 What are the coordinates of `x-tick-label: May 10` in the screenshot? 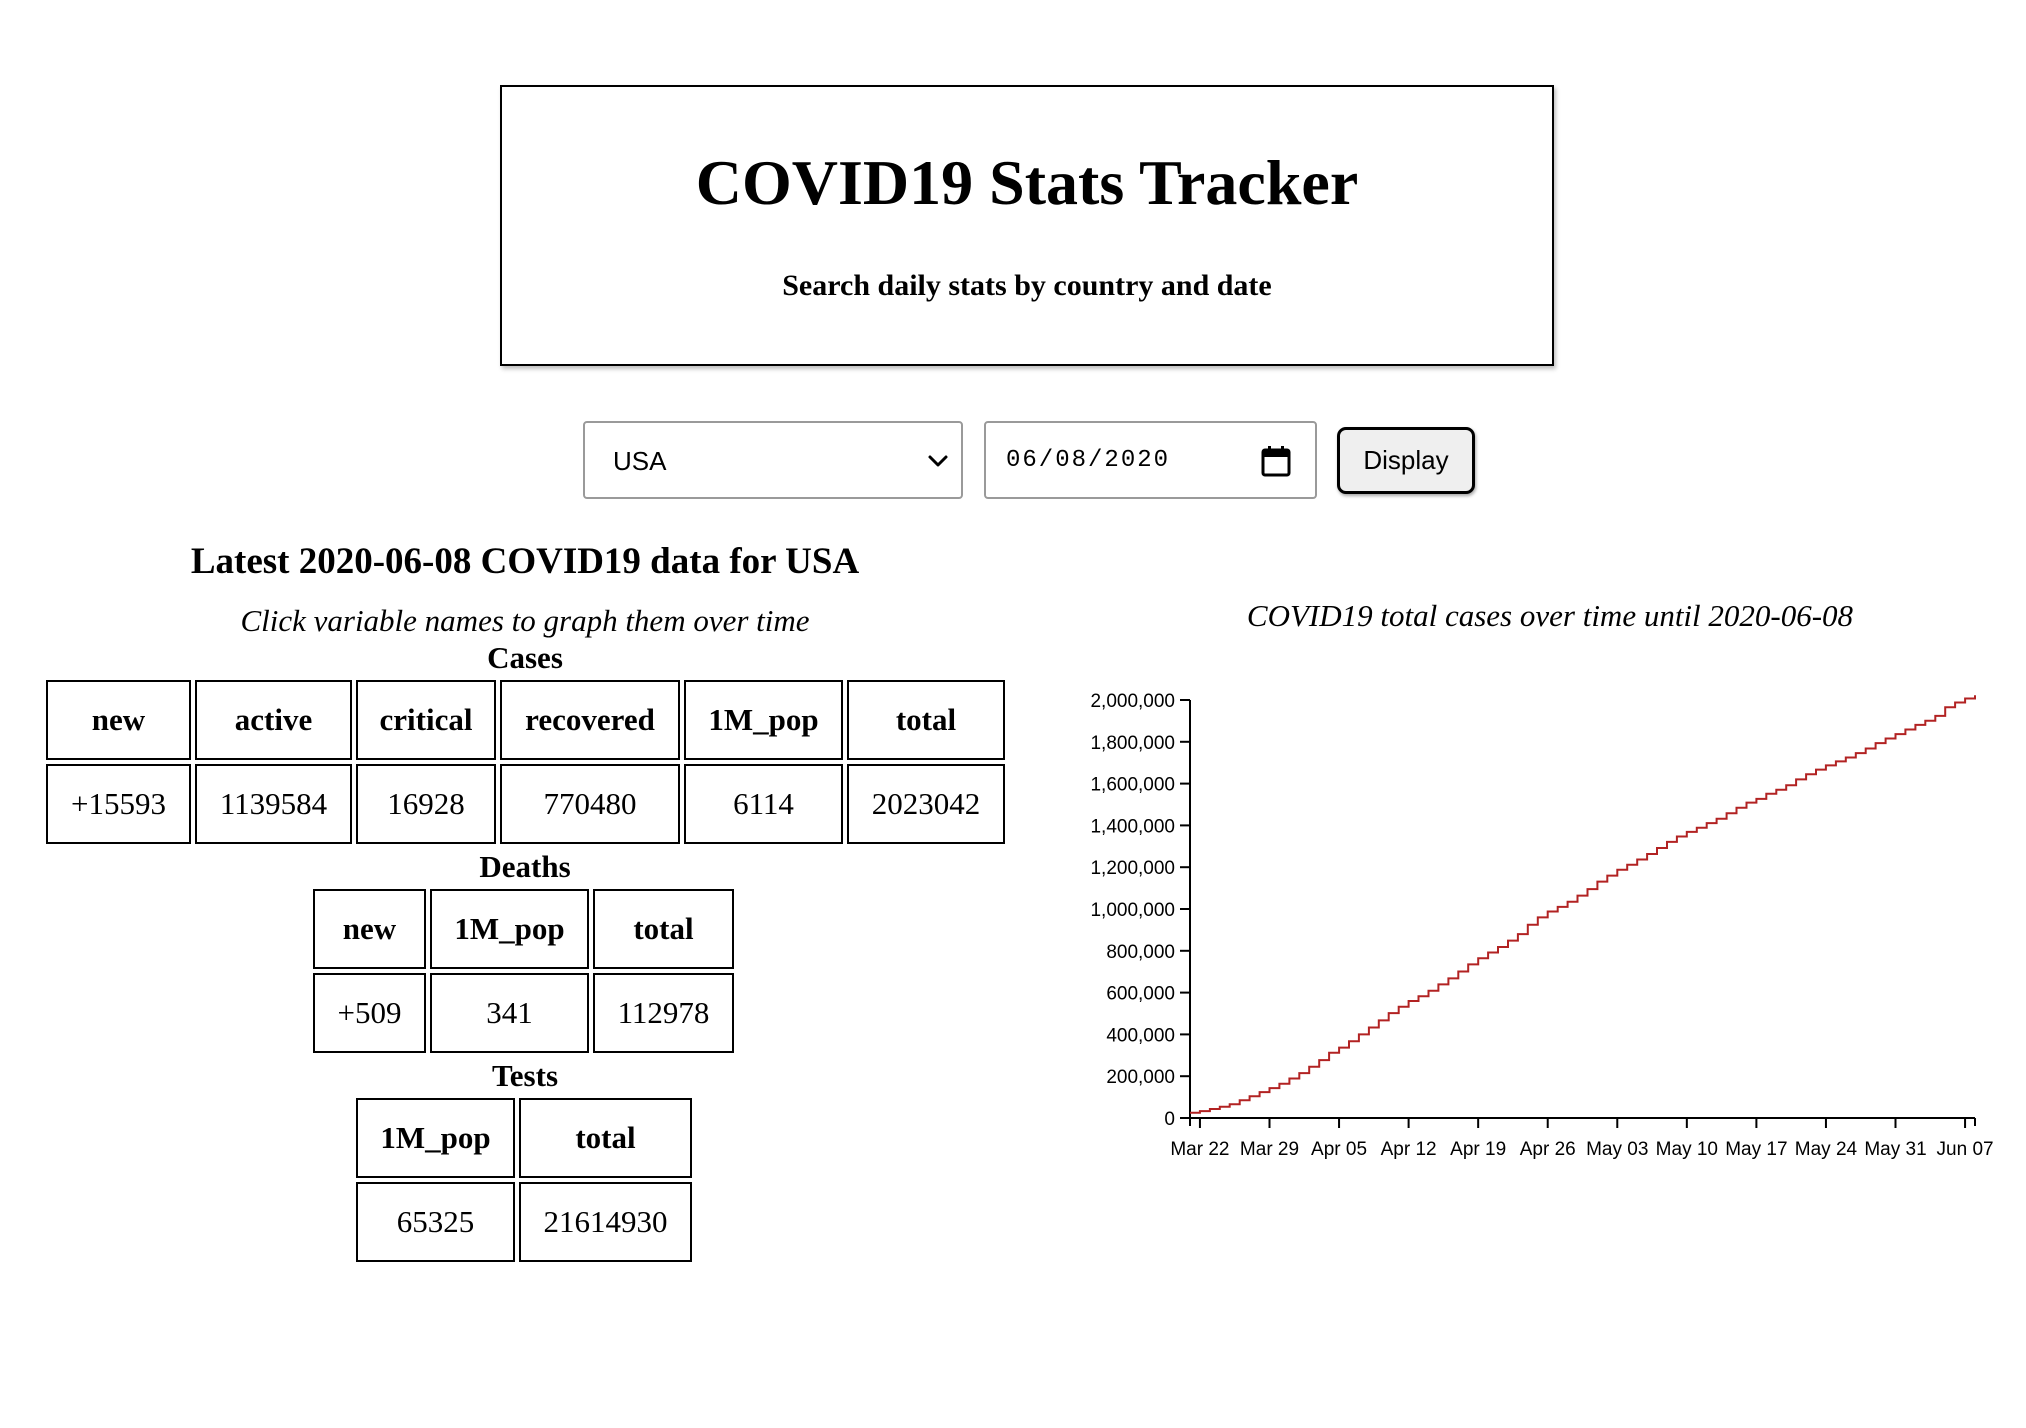 It's located at (1687, 1149).